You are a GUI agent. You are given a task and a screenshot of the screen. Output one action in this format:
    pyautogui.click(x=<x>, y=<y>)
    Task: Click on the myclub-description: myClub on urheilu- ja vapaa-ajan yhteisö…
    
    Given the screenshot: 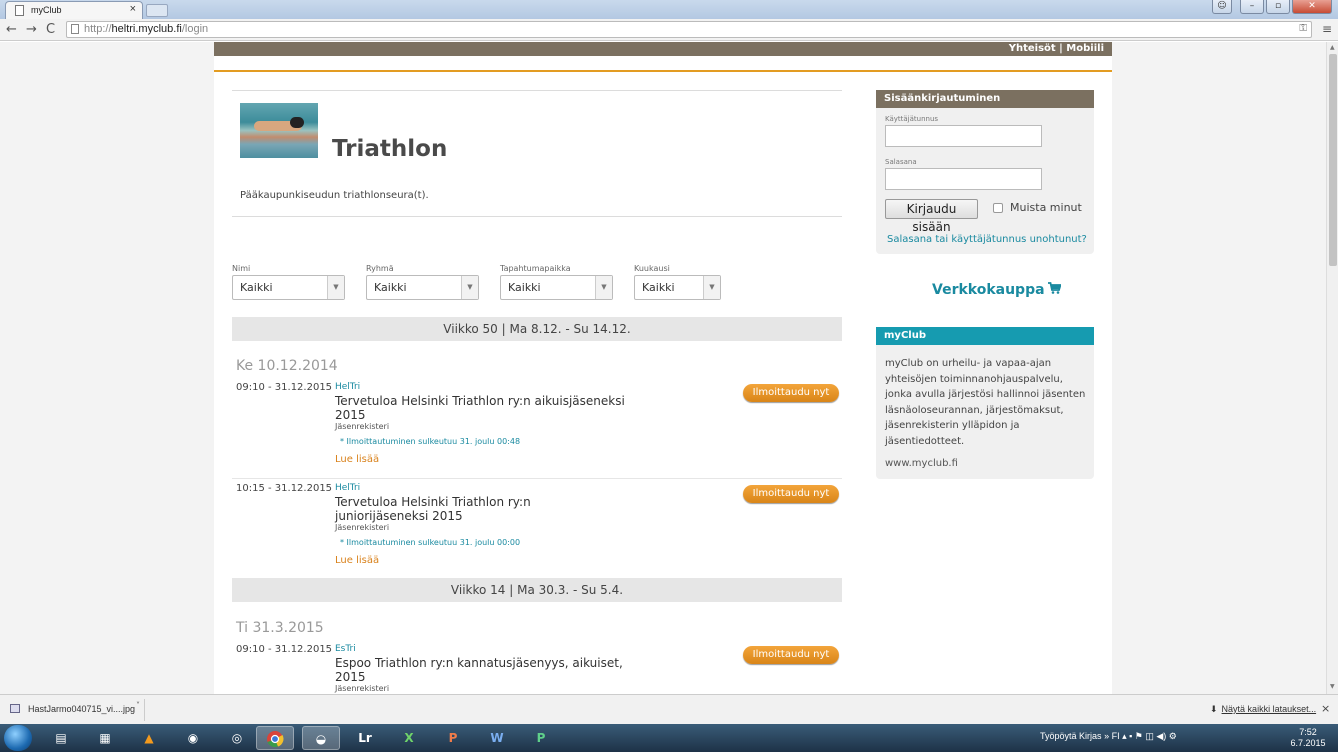 What is the action you would take?
    pyautogui.click(x=985, y=402)
    